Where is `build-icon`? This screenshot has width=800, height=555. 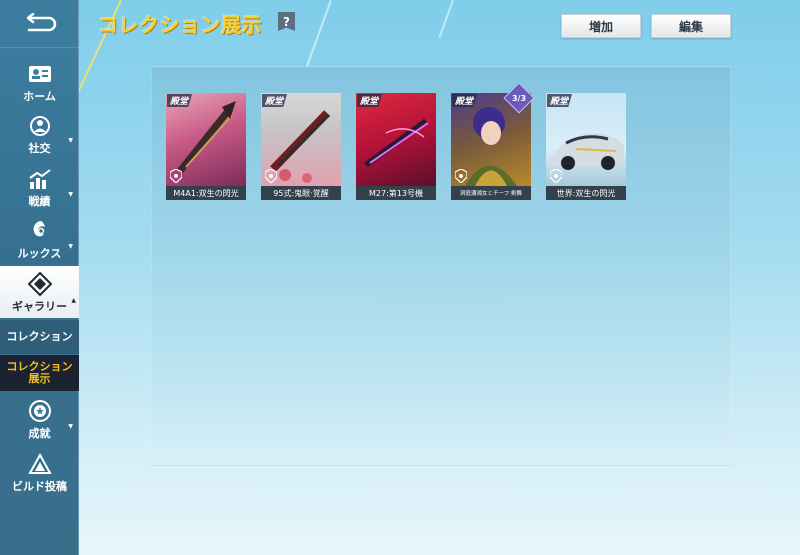 build-icon is located at coordinates (40, 464).